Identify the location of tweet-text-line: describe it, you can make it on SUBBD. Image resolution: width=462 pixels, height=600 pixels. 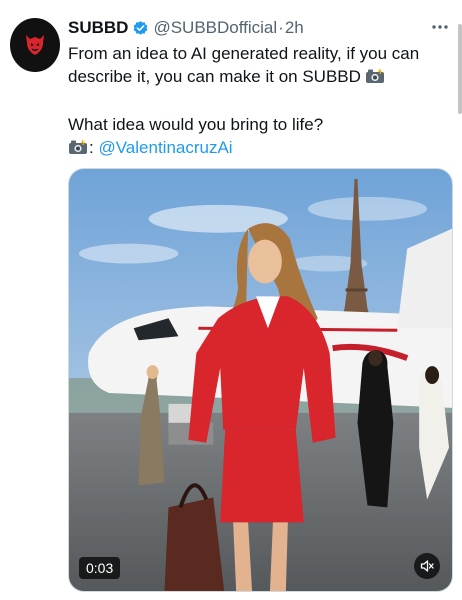
(254, 77).